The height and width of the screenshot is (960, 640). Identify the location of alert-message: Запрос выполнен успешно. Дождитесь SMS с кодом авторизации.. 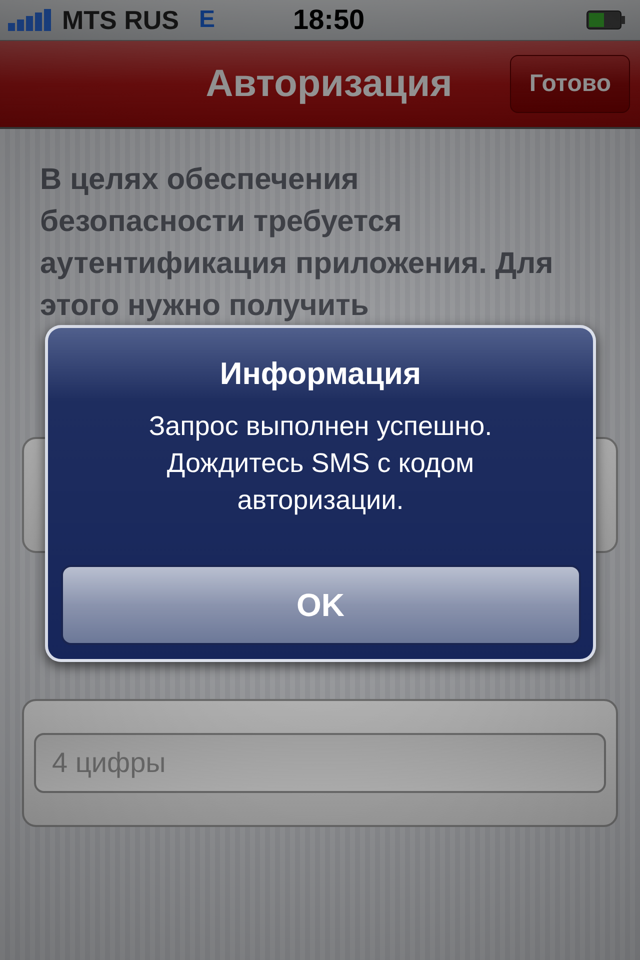
(321, 463).